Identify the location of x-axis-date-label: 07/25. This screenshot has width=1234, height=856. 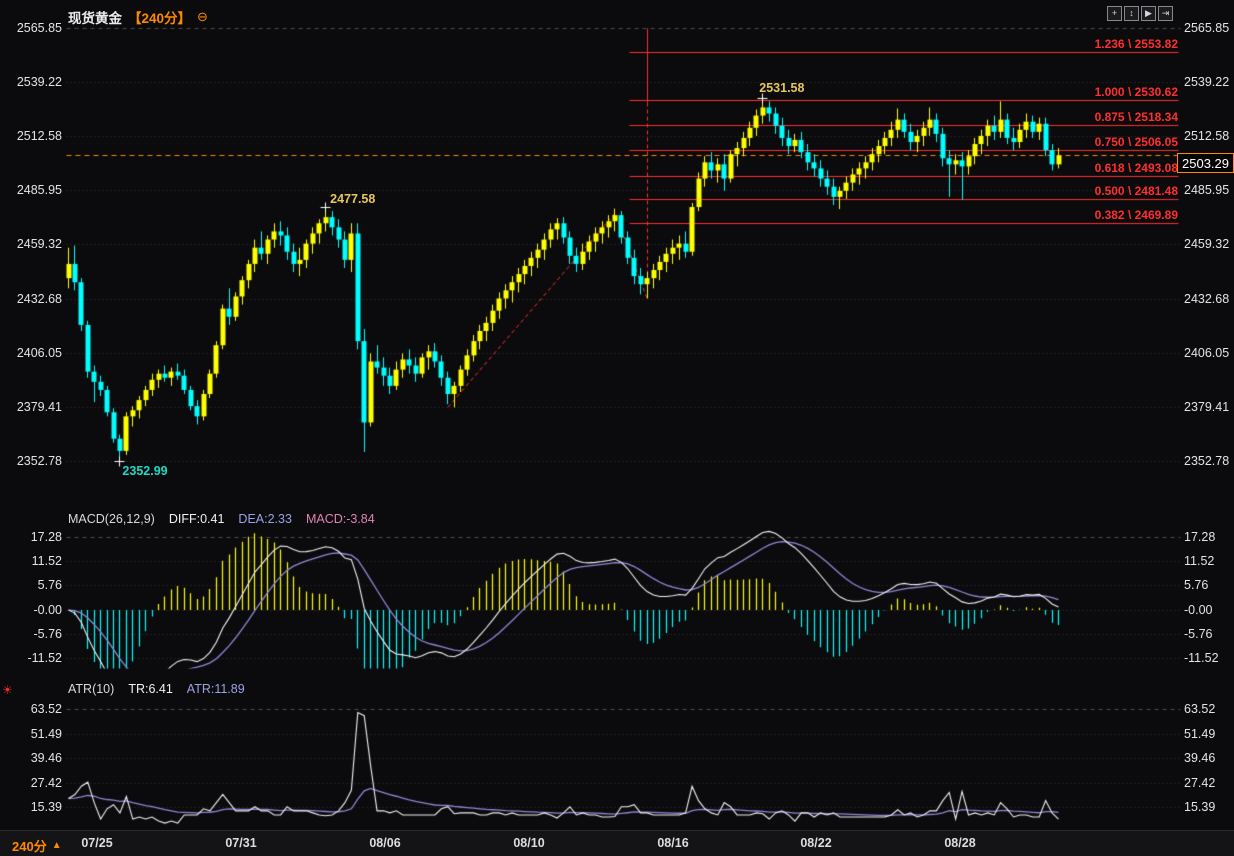
(97, 843).